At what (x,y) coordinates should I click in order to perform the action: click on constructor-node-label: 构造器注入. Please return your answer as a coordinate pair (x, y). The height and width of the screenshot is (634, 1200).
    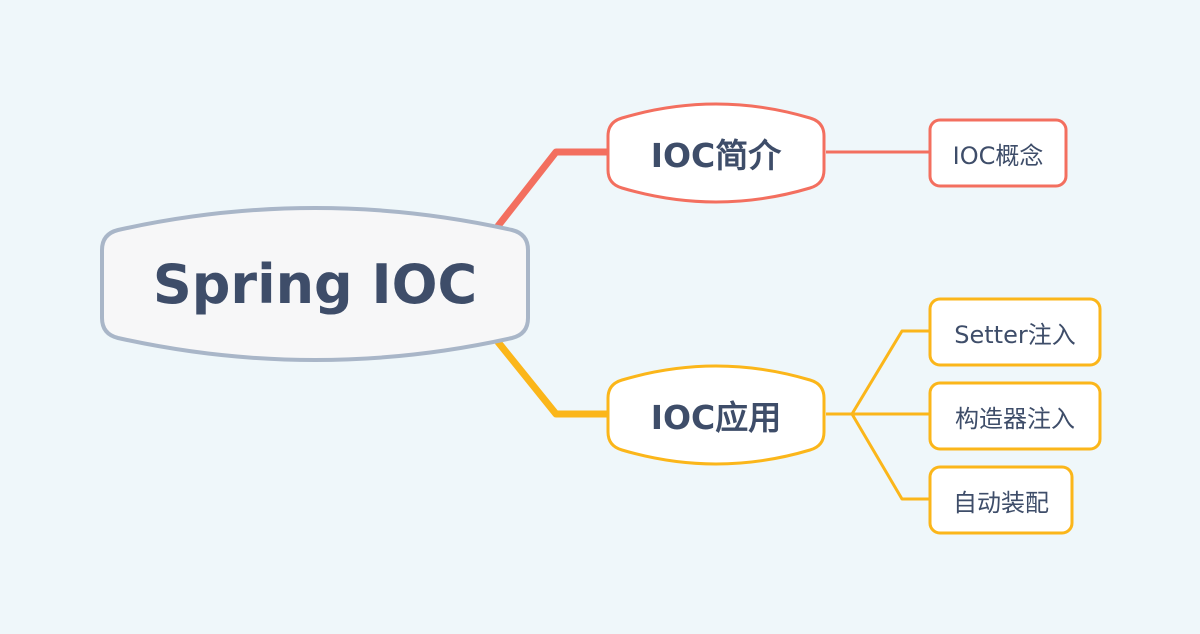
    Looking at the image, I should click on (1015, 418).